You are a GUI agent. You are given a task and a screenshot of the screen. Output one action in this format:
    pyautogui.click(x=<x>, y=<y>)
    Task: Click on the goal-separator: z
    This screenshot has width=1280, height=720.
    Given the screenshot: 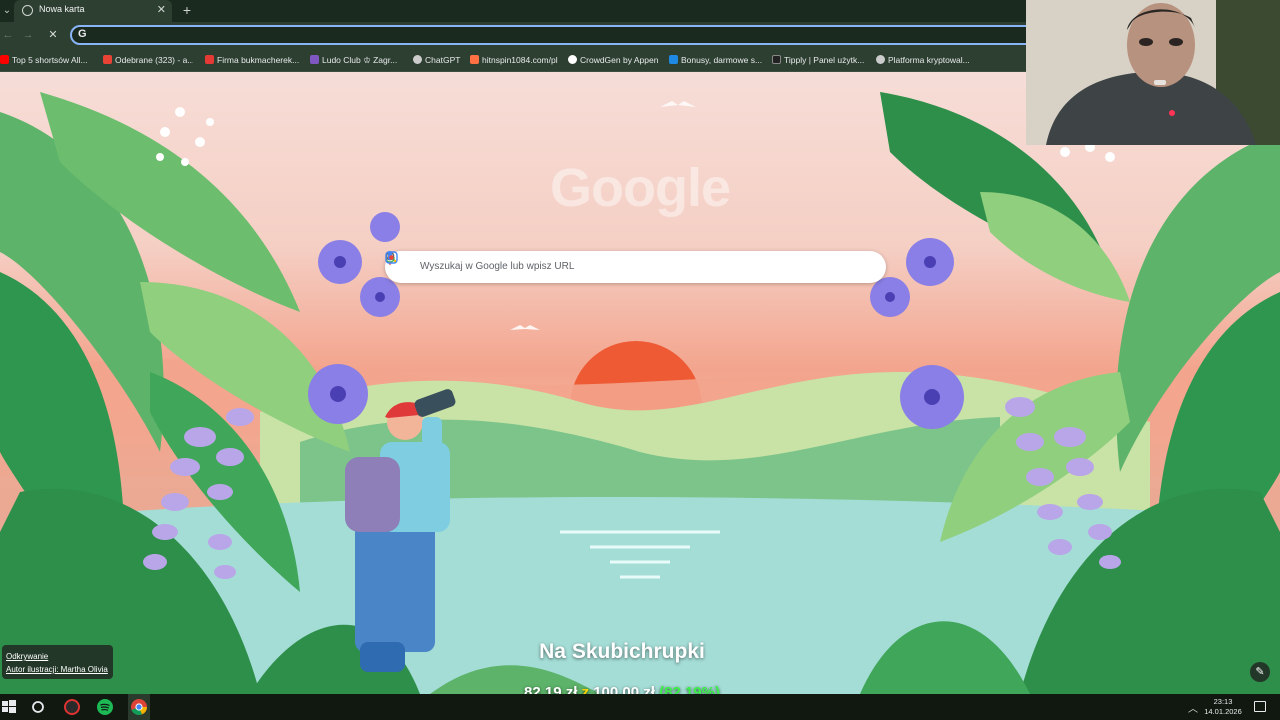 What is the action you would take?
    pyautogui.click(x=585, y=689)
    